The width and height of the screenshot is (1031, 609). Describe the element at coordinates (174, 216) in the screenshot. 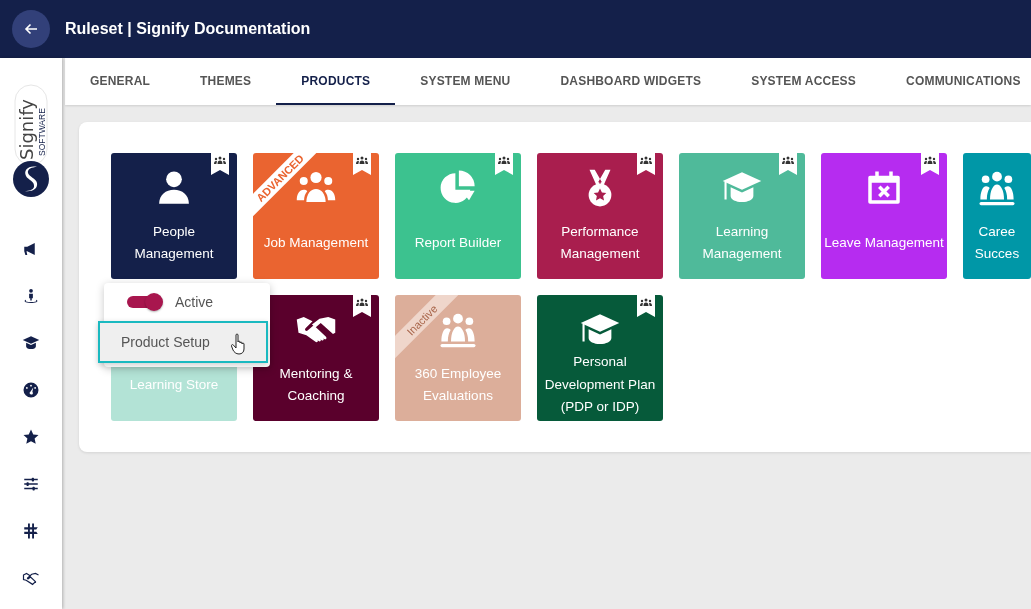

I see `product-tile: People Management` at that location.